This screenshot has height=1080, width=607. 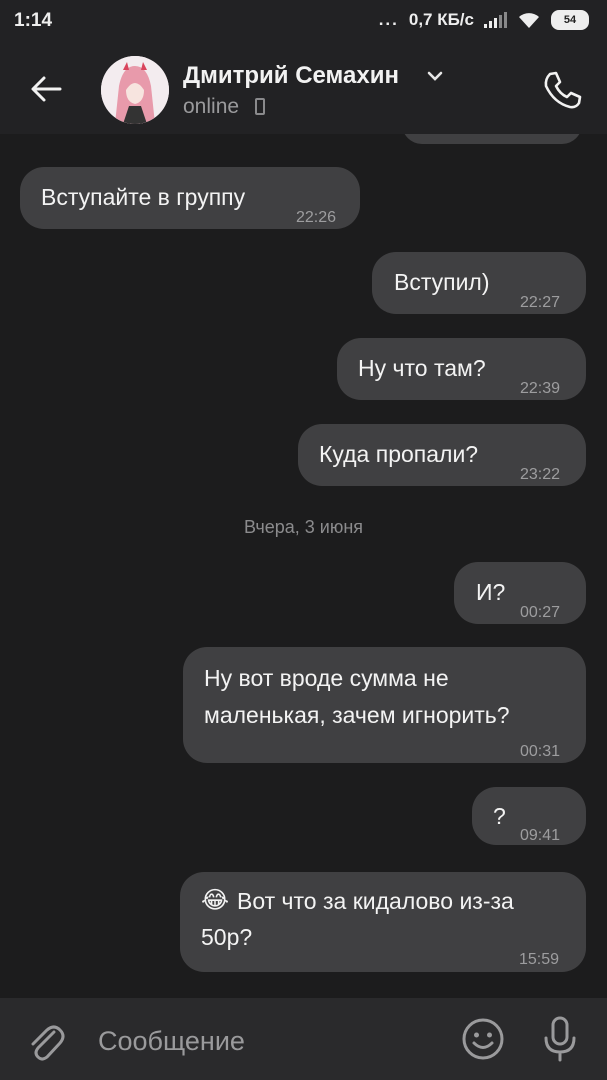 I want to click on message-bubble-outgoing: И? 00:27, so click(x=520, y=593).